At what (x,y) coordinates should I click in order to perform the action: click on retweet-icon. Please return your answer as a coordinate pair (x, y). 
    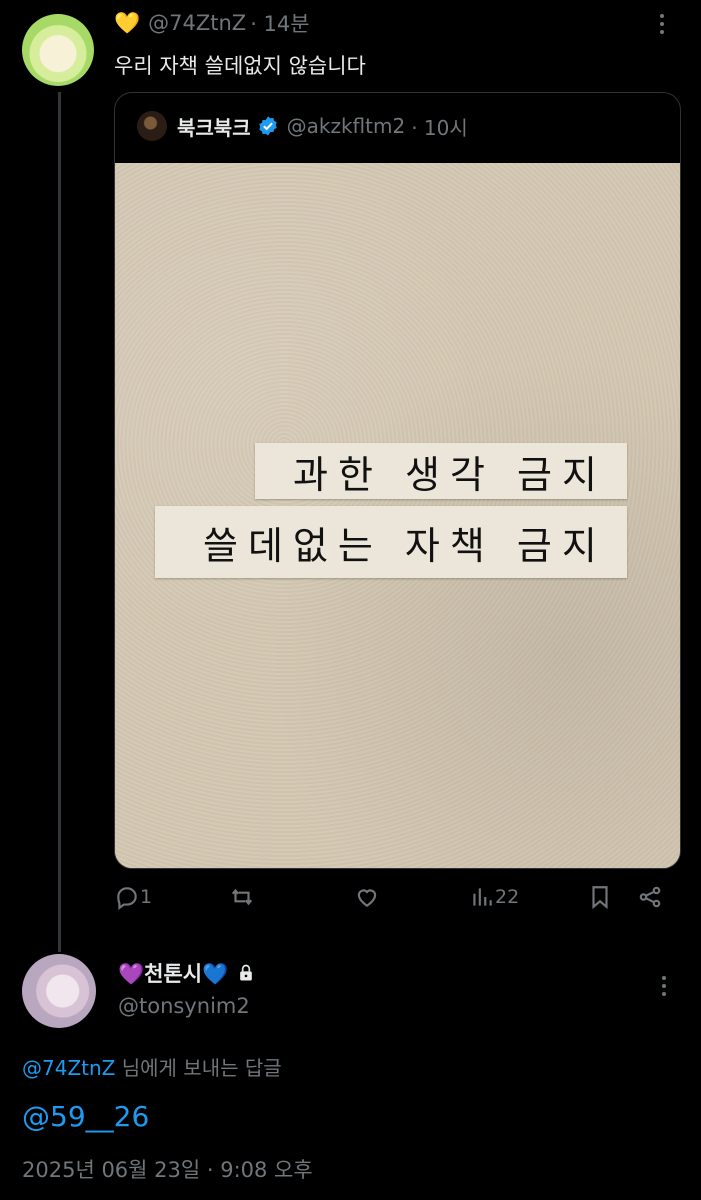
    Looking at the image, I should click on (242, 897).